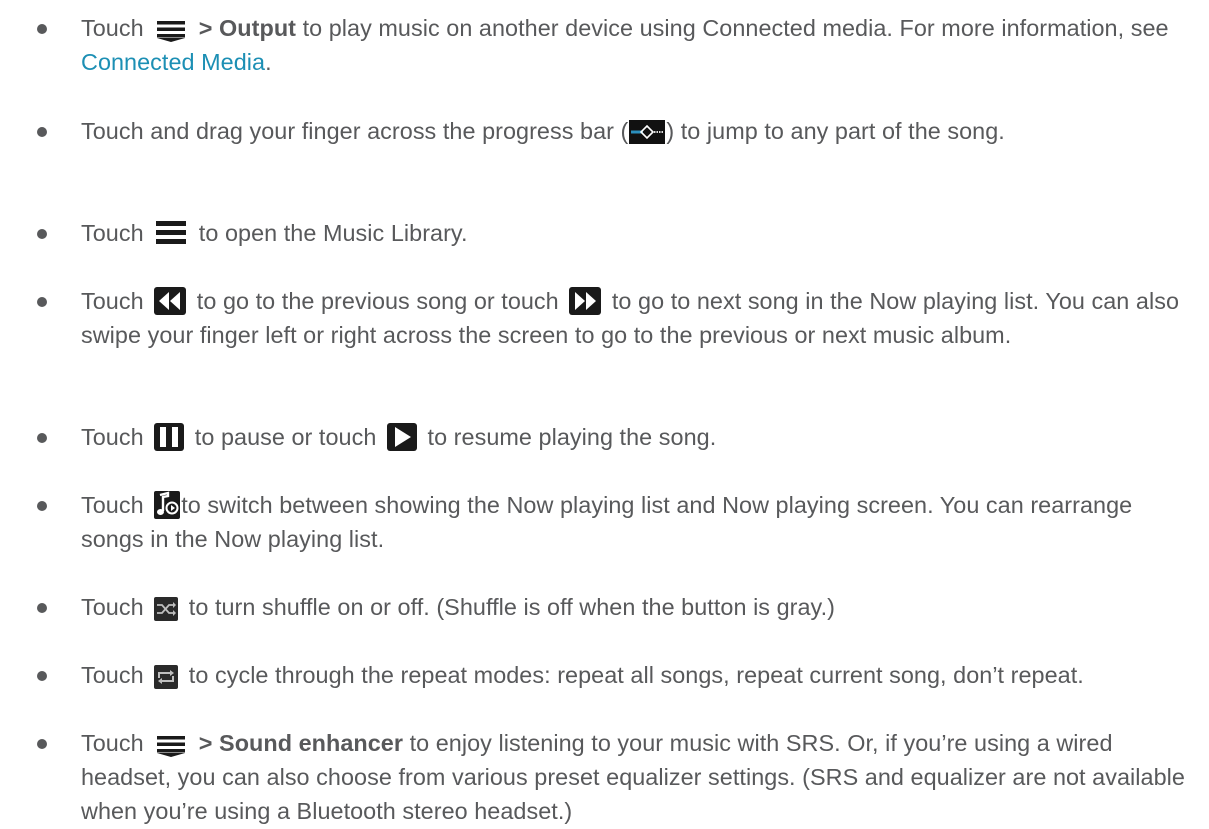  Describe the element at coordinates (171, 233) in the screenshot. I see `music-library-icon` at that location.